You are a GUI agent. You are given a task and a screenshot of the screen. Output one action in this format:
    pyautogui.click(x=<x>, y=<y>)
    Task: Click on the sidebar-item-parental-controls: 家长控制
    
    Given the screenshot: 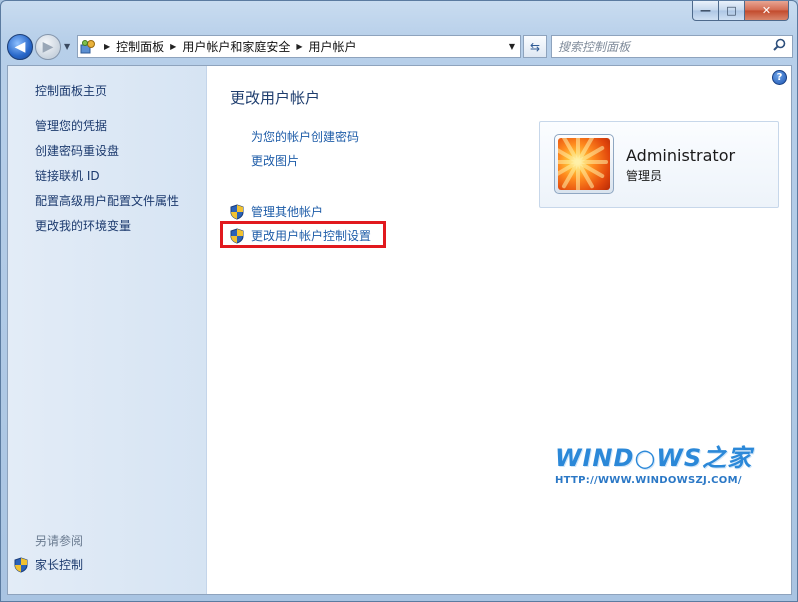 What is the action you would take?
    pyautogui.click(x=48, y=564)
    